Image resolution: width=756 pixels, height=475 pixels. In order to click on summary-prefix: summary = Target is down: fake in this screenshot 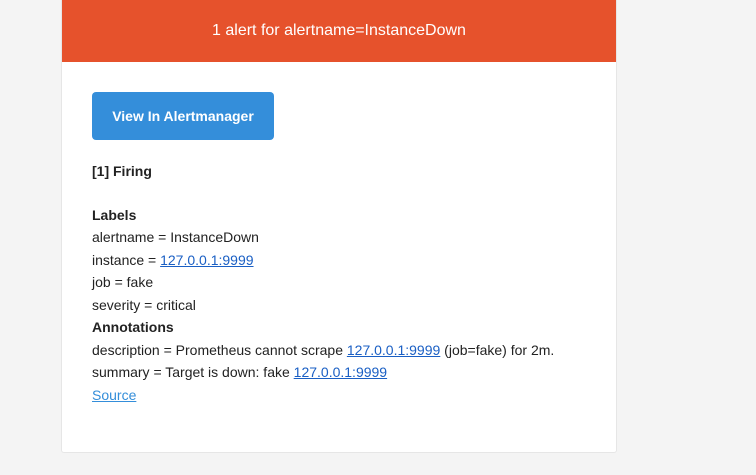, I will do `click(193, 372)`.